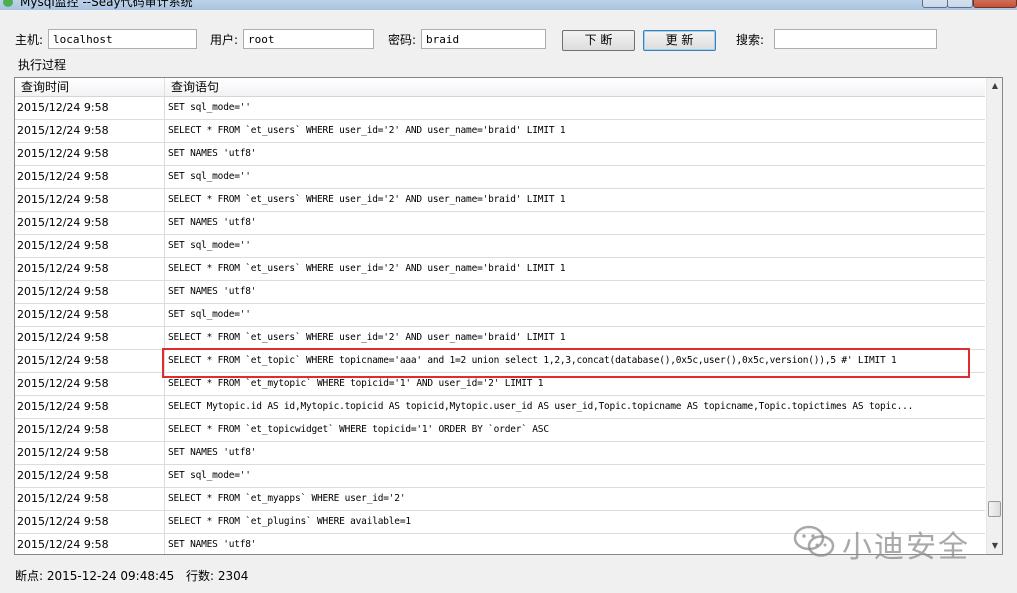 The width and height of the screenshot is (1017, 593). Describe the element at coordinates (994, 86) in the screenshot. I see `scroll-up-arrow-icon: ▲` at that location.